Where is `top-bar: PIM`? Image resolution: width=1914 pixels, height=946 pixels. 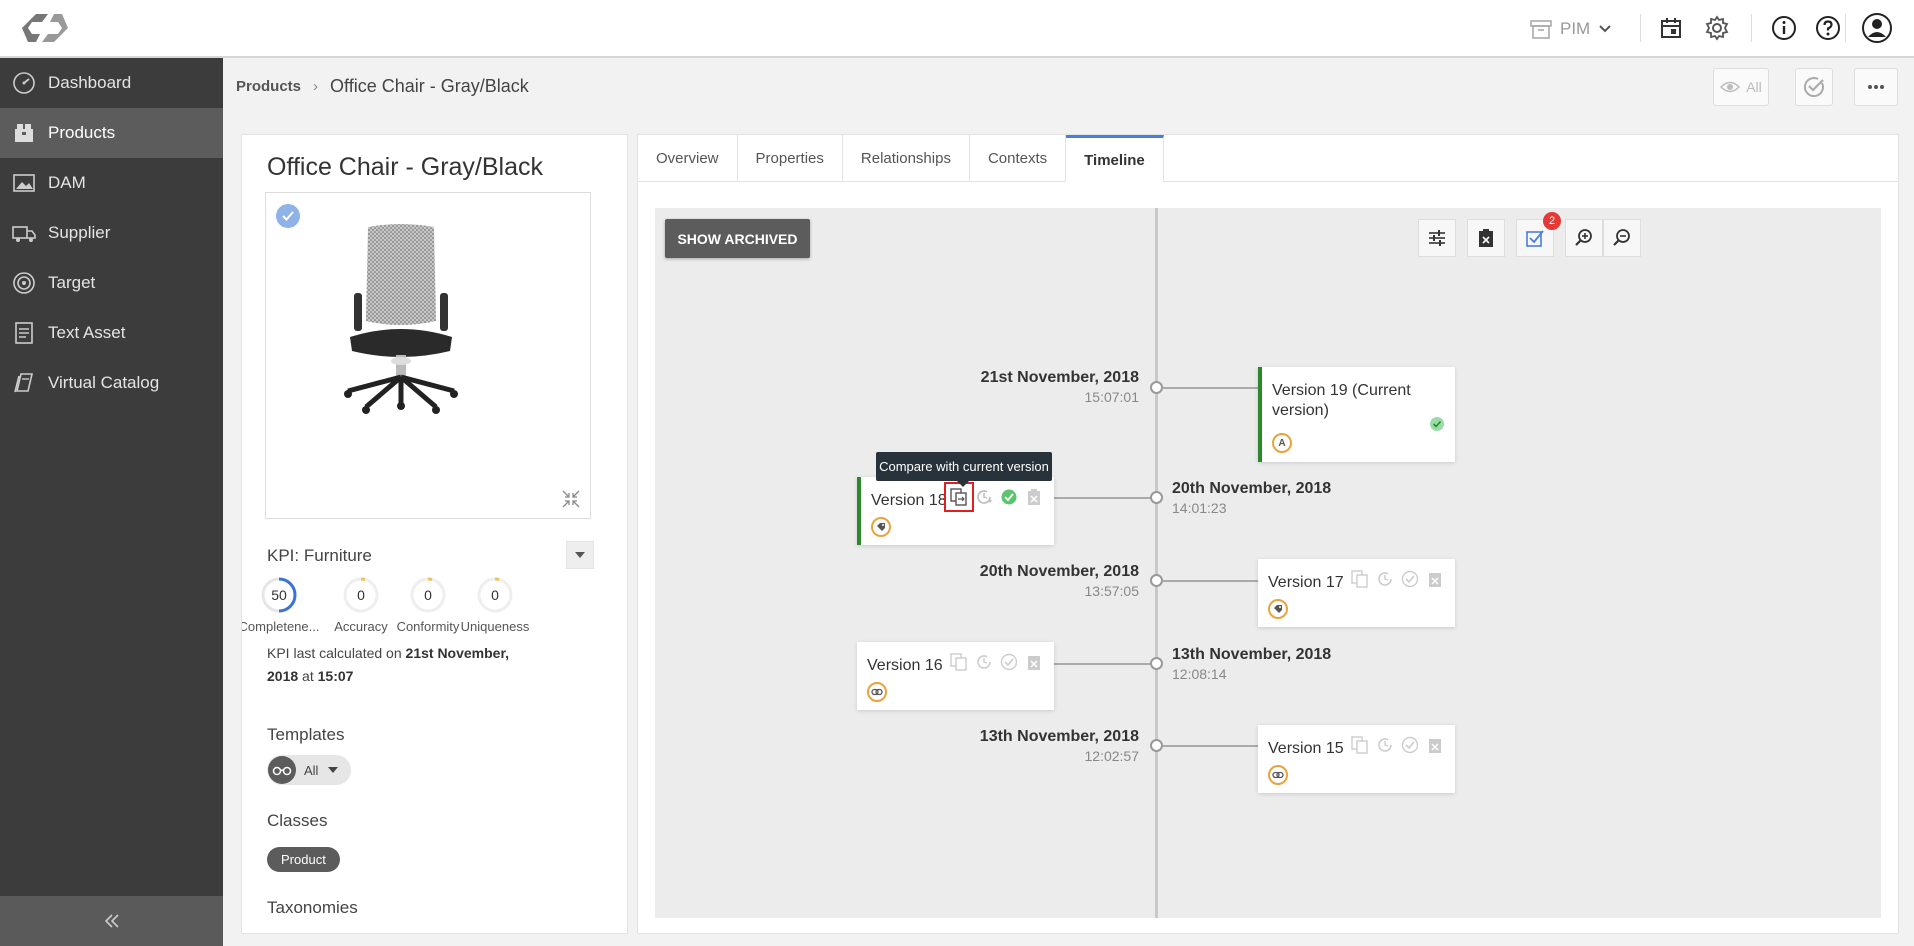
top-bar: PIM is located at coordinates (957, 29).